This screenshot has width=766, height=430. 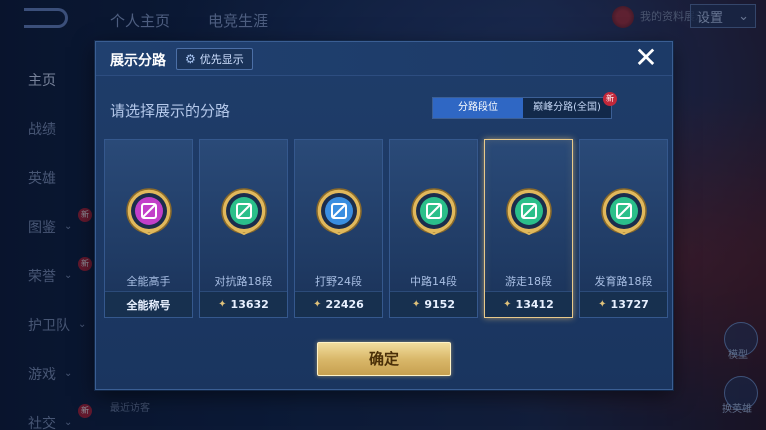 What do you see at coordinates (249, 304) in the screenshot?
I see `lane-card-score: 13632` at bounding box center [249, 304].